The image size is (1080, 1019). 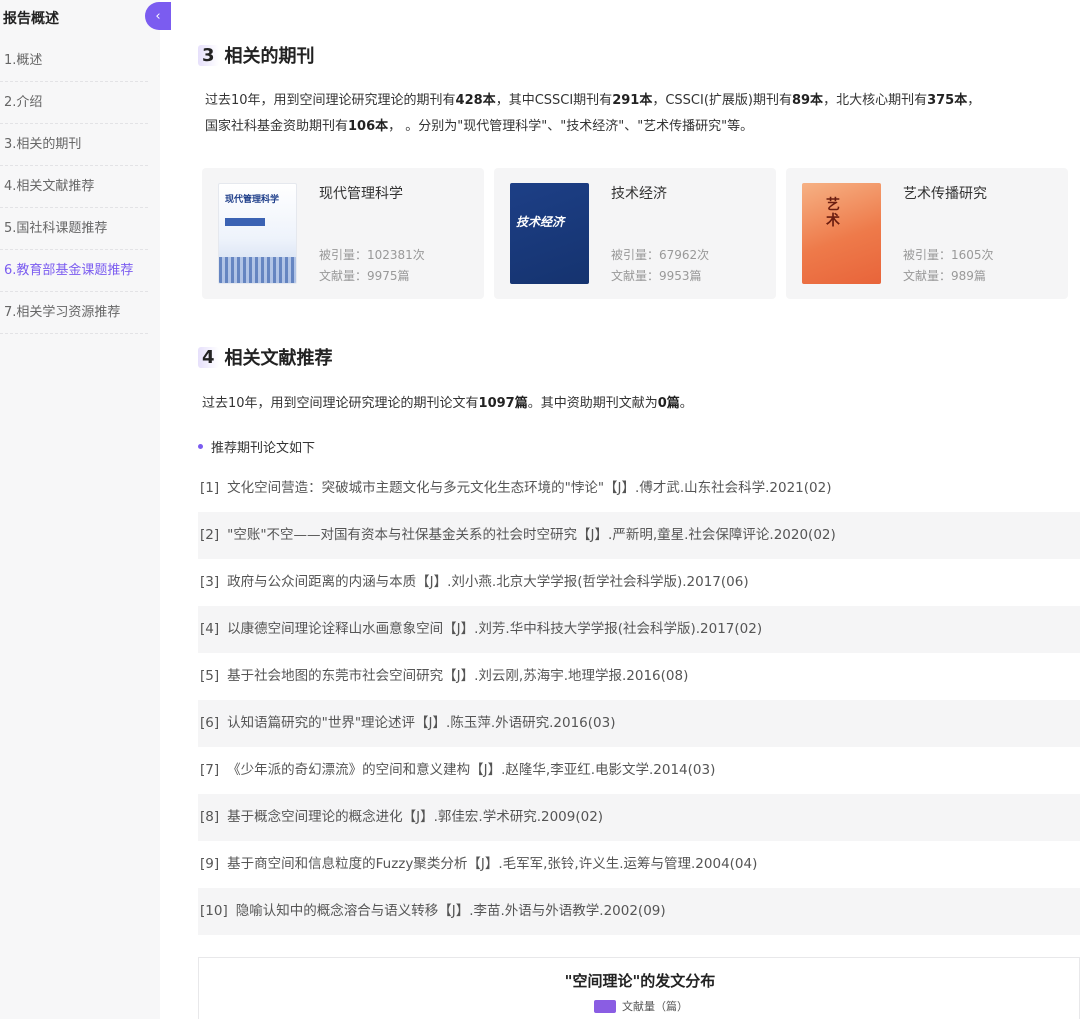 What do you see at coordinates (927, 233) in the screenshot?
I see `journal-card: 艺术 艺术传播研究 被引量：1605次 文献量：989篇` at bounding box center [927, 233].